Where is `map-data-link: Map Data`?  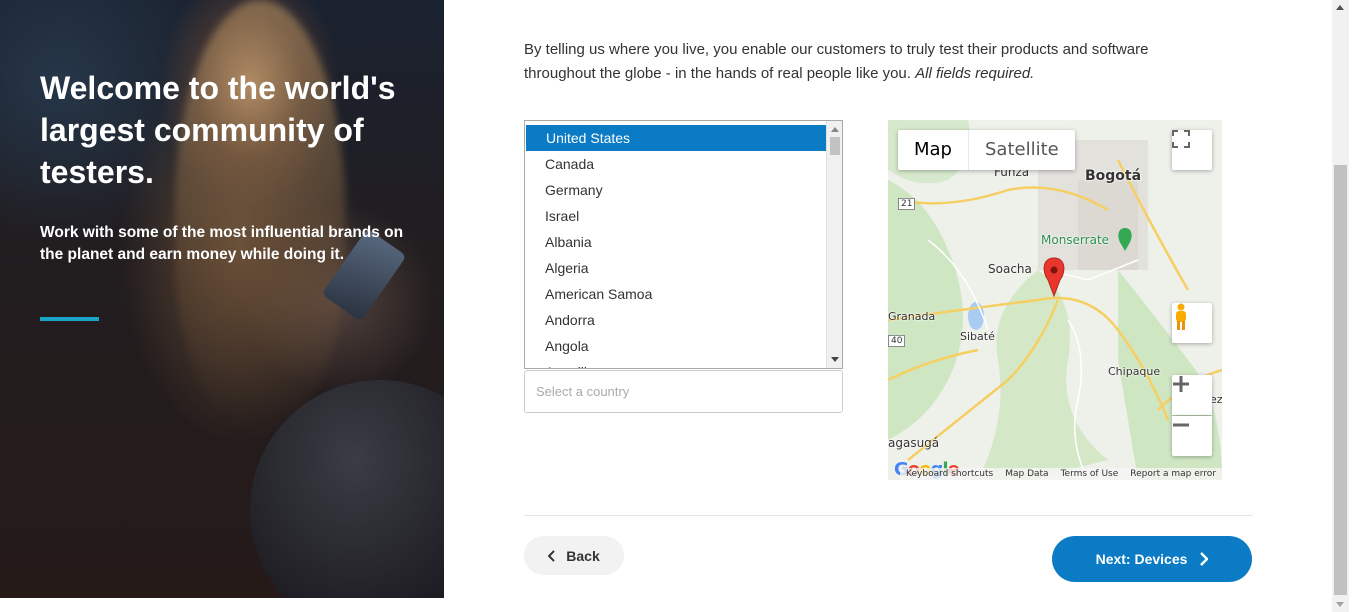 map-data-link: Map Data is located at coordinates (1026, 474).